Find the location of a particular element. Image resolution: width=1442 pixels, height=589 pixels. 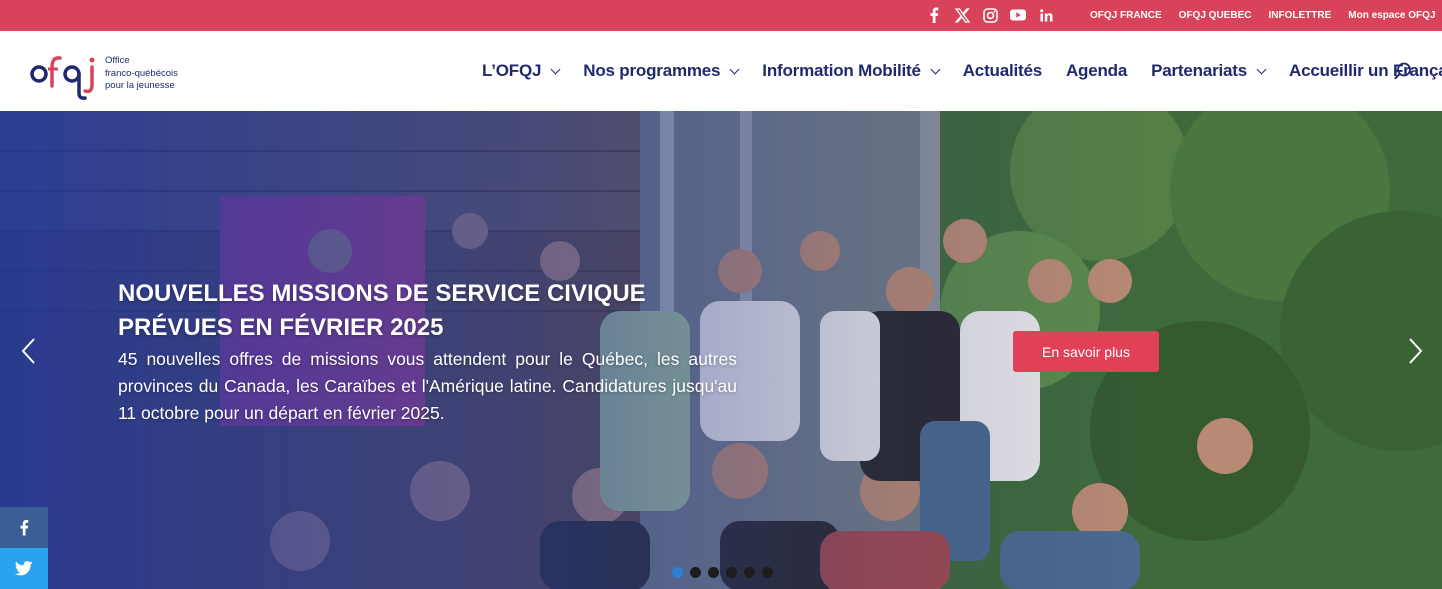

youtube-icon is located at coordinates (1018, 15).